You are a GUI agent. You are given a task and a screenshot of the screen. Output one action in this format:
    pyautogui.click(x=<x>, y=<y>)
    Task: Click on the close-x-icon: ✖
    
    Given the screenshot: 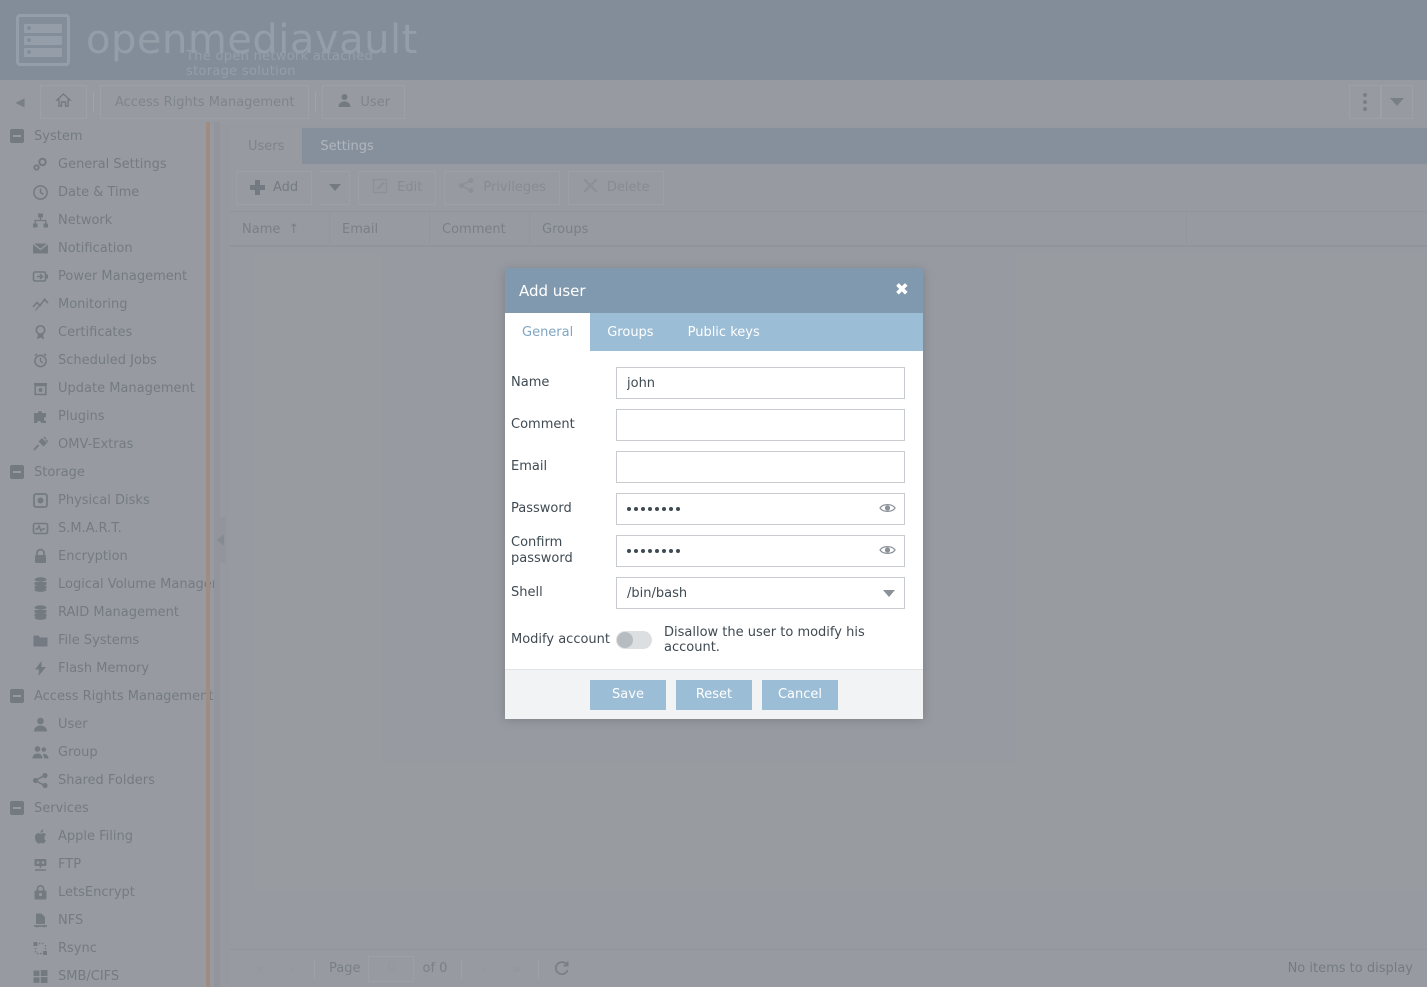 What is the action you would take?
    pyautogui.click(x=902, y=290)
    